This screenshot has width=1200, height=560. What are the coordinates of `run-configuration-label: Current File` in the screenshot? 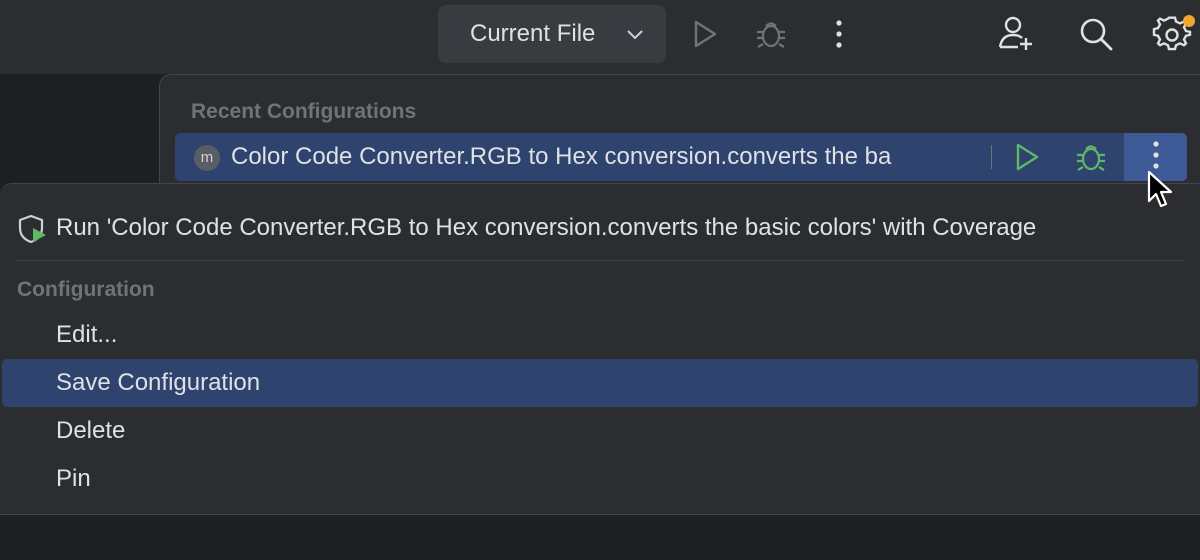 It's located at (533, 33).